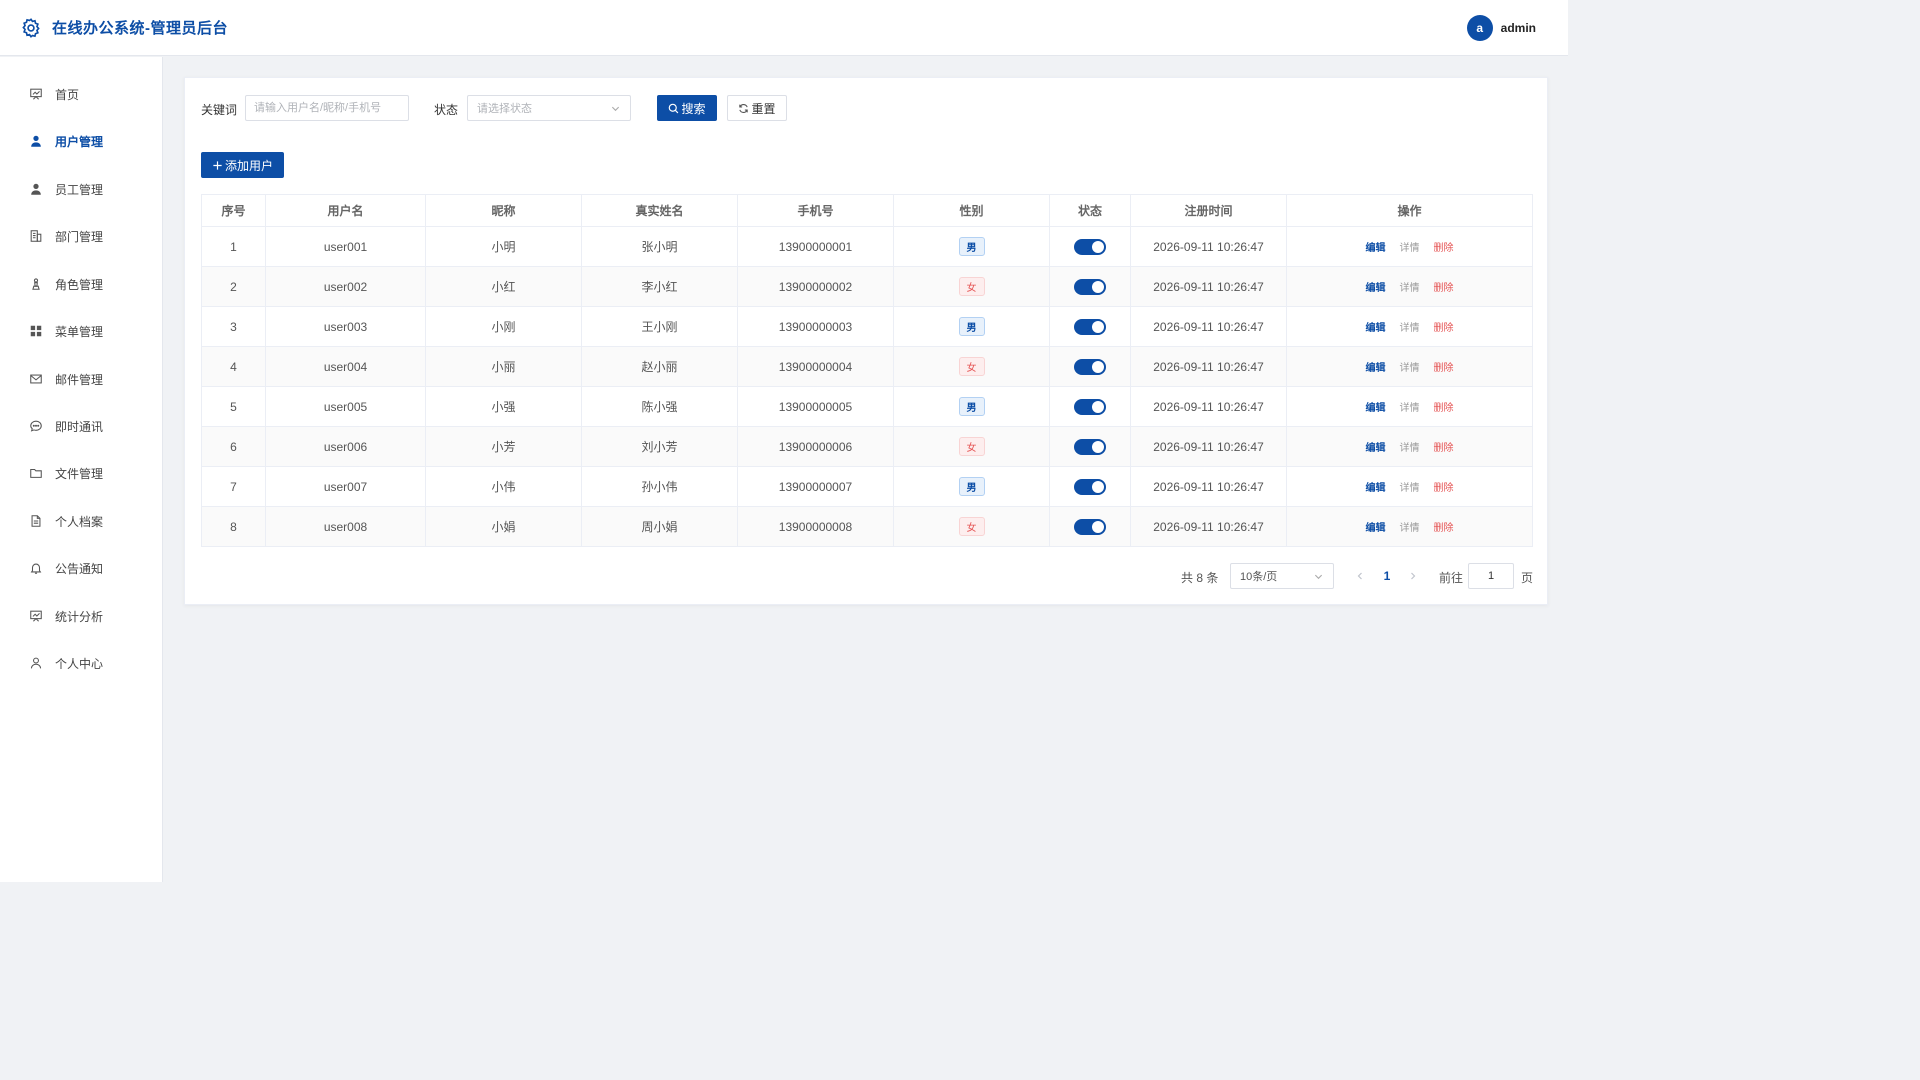  I want to click on cell-username: user002, so click(345, 286).